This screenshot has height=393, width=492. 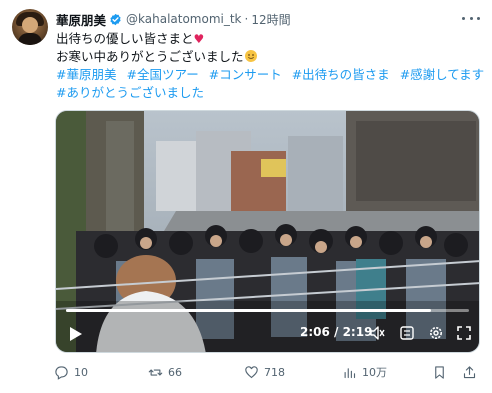 What do you see at coordinates (76, 334) in the screenshot?
I see `play-icon` at bounding box center [76, 334].